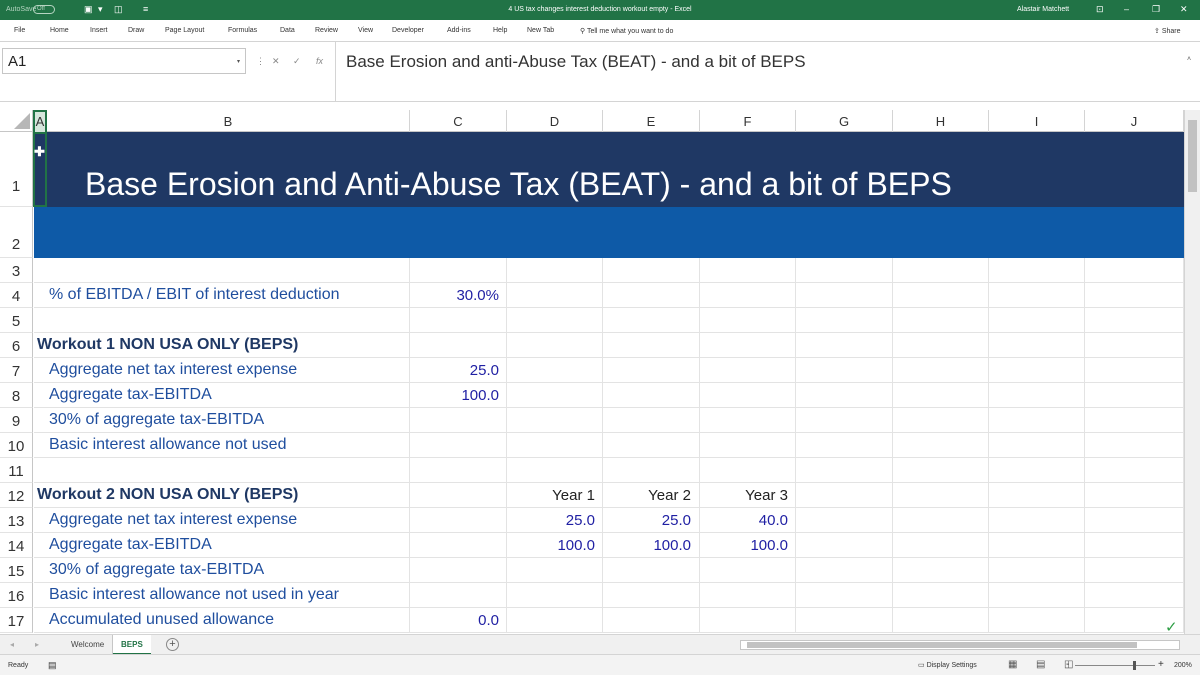  Describe the element at coordinates (16, 420) in the screenshot. I see `row-header: 9` at that location.